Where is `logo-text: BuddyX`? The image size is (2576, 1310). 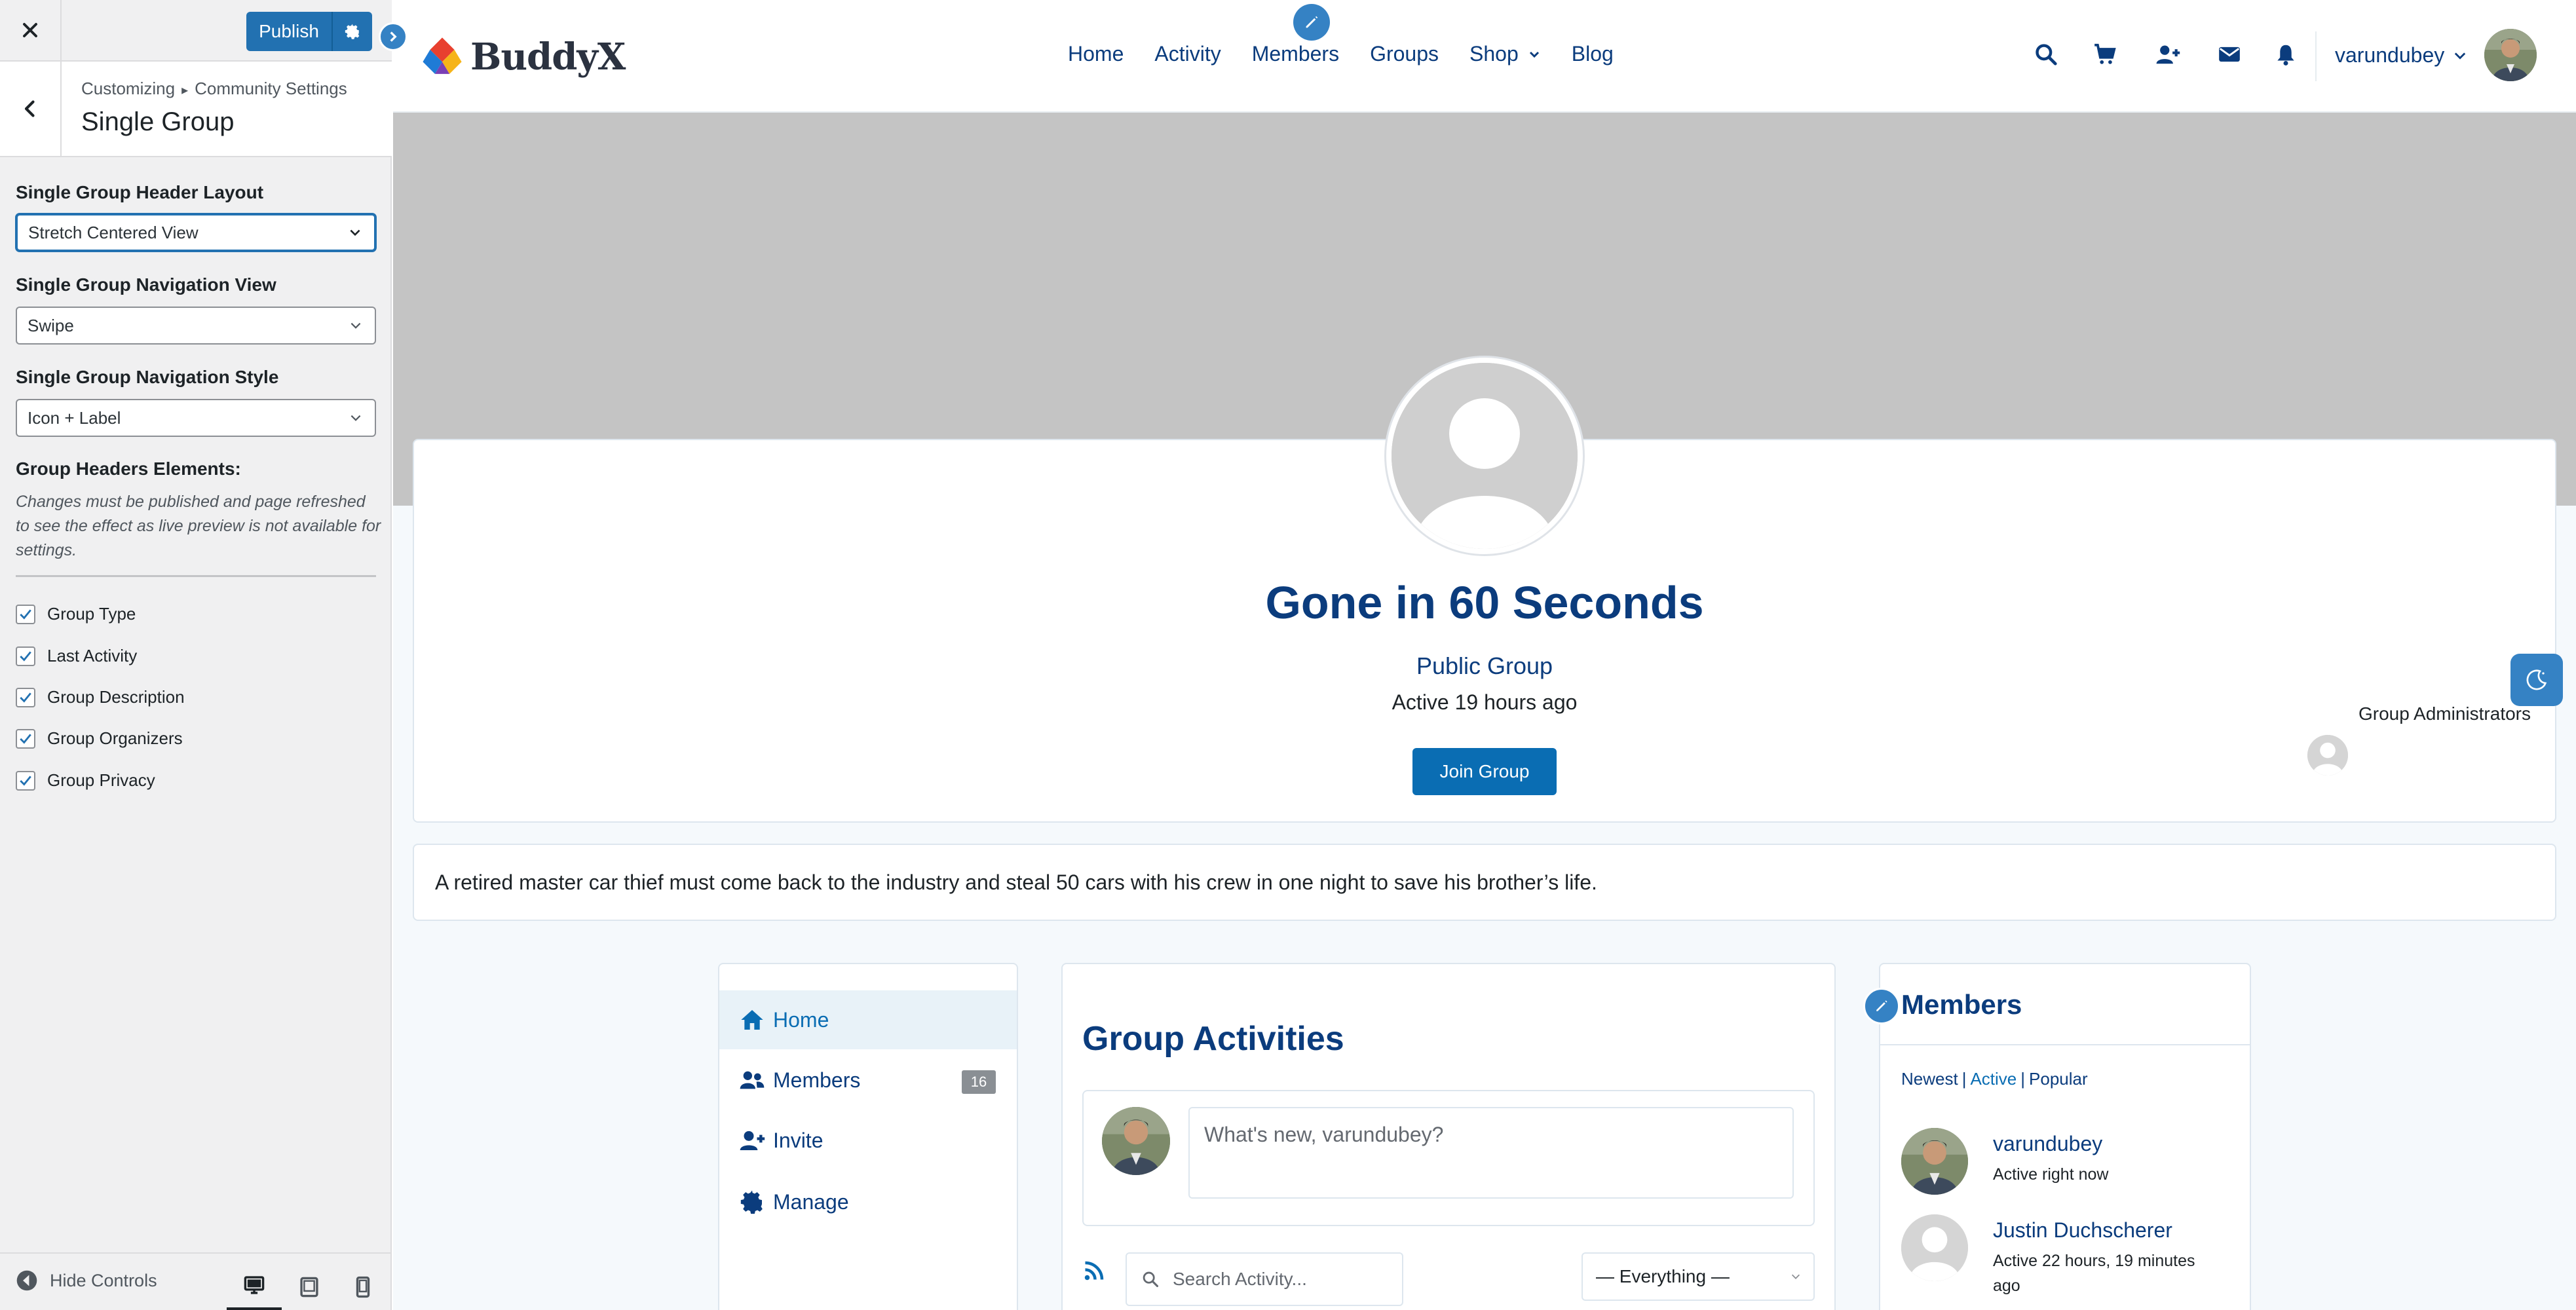 logo-text: BuddyX is located at coordinates (548, 57).